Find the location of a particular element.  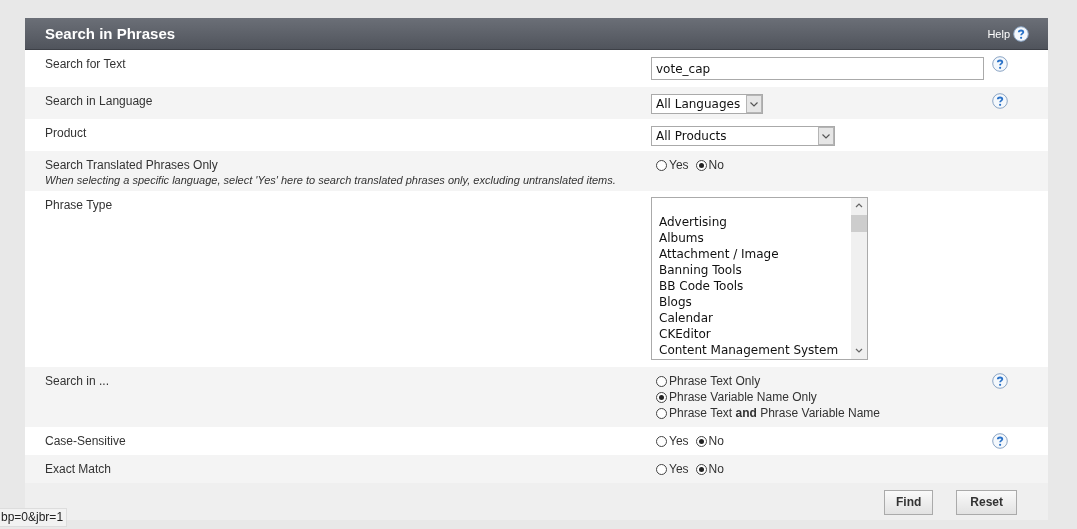

field-label: Exact Match is located at coordinates (79, 469).